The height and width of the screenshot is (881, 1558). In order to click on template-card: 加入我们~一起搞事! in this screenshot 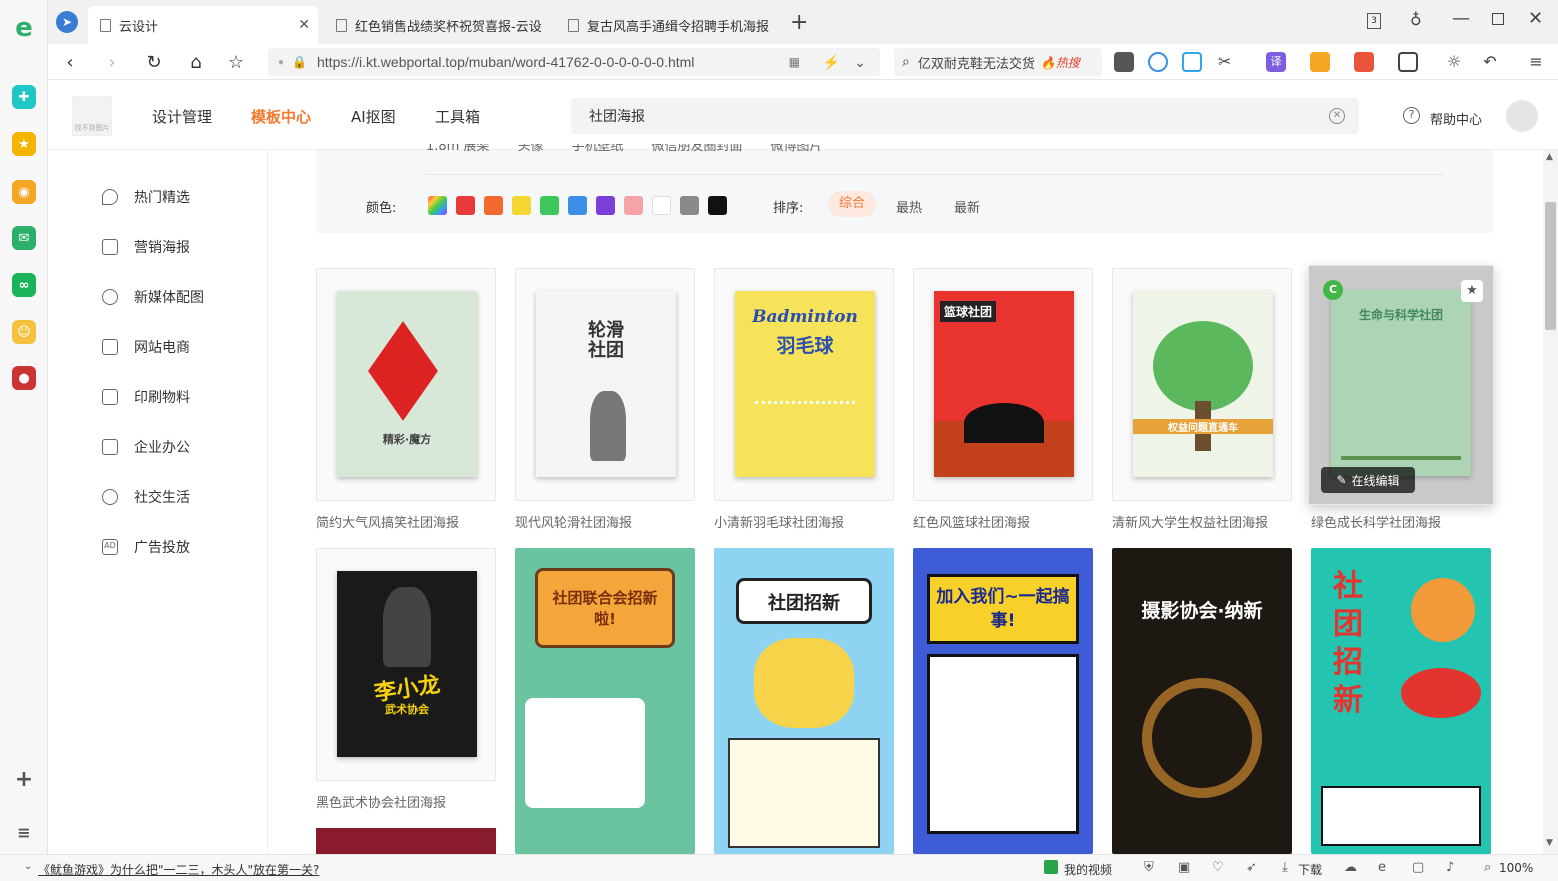, I will do `click(1003, 701)`.